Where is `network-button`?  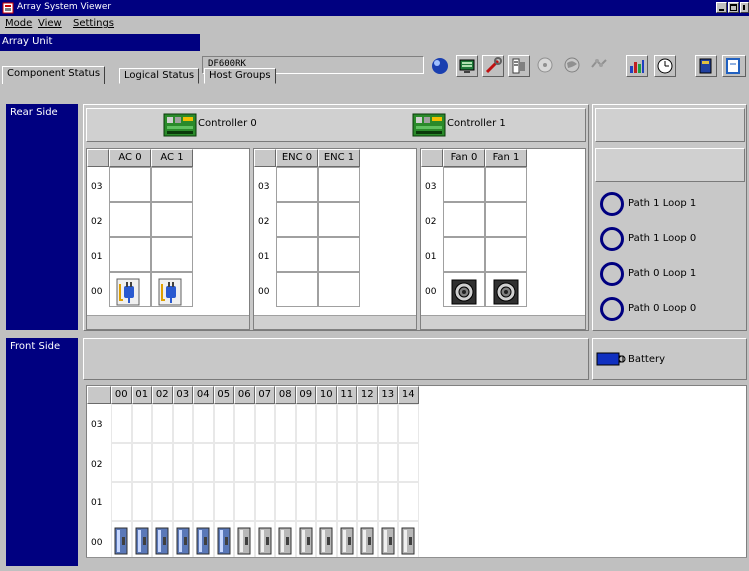 network-button is located at coordinates (600, 66).